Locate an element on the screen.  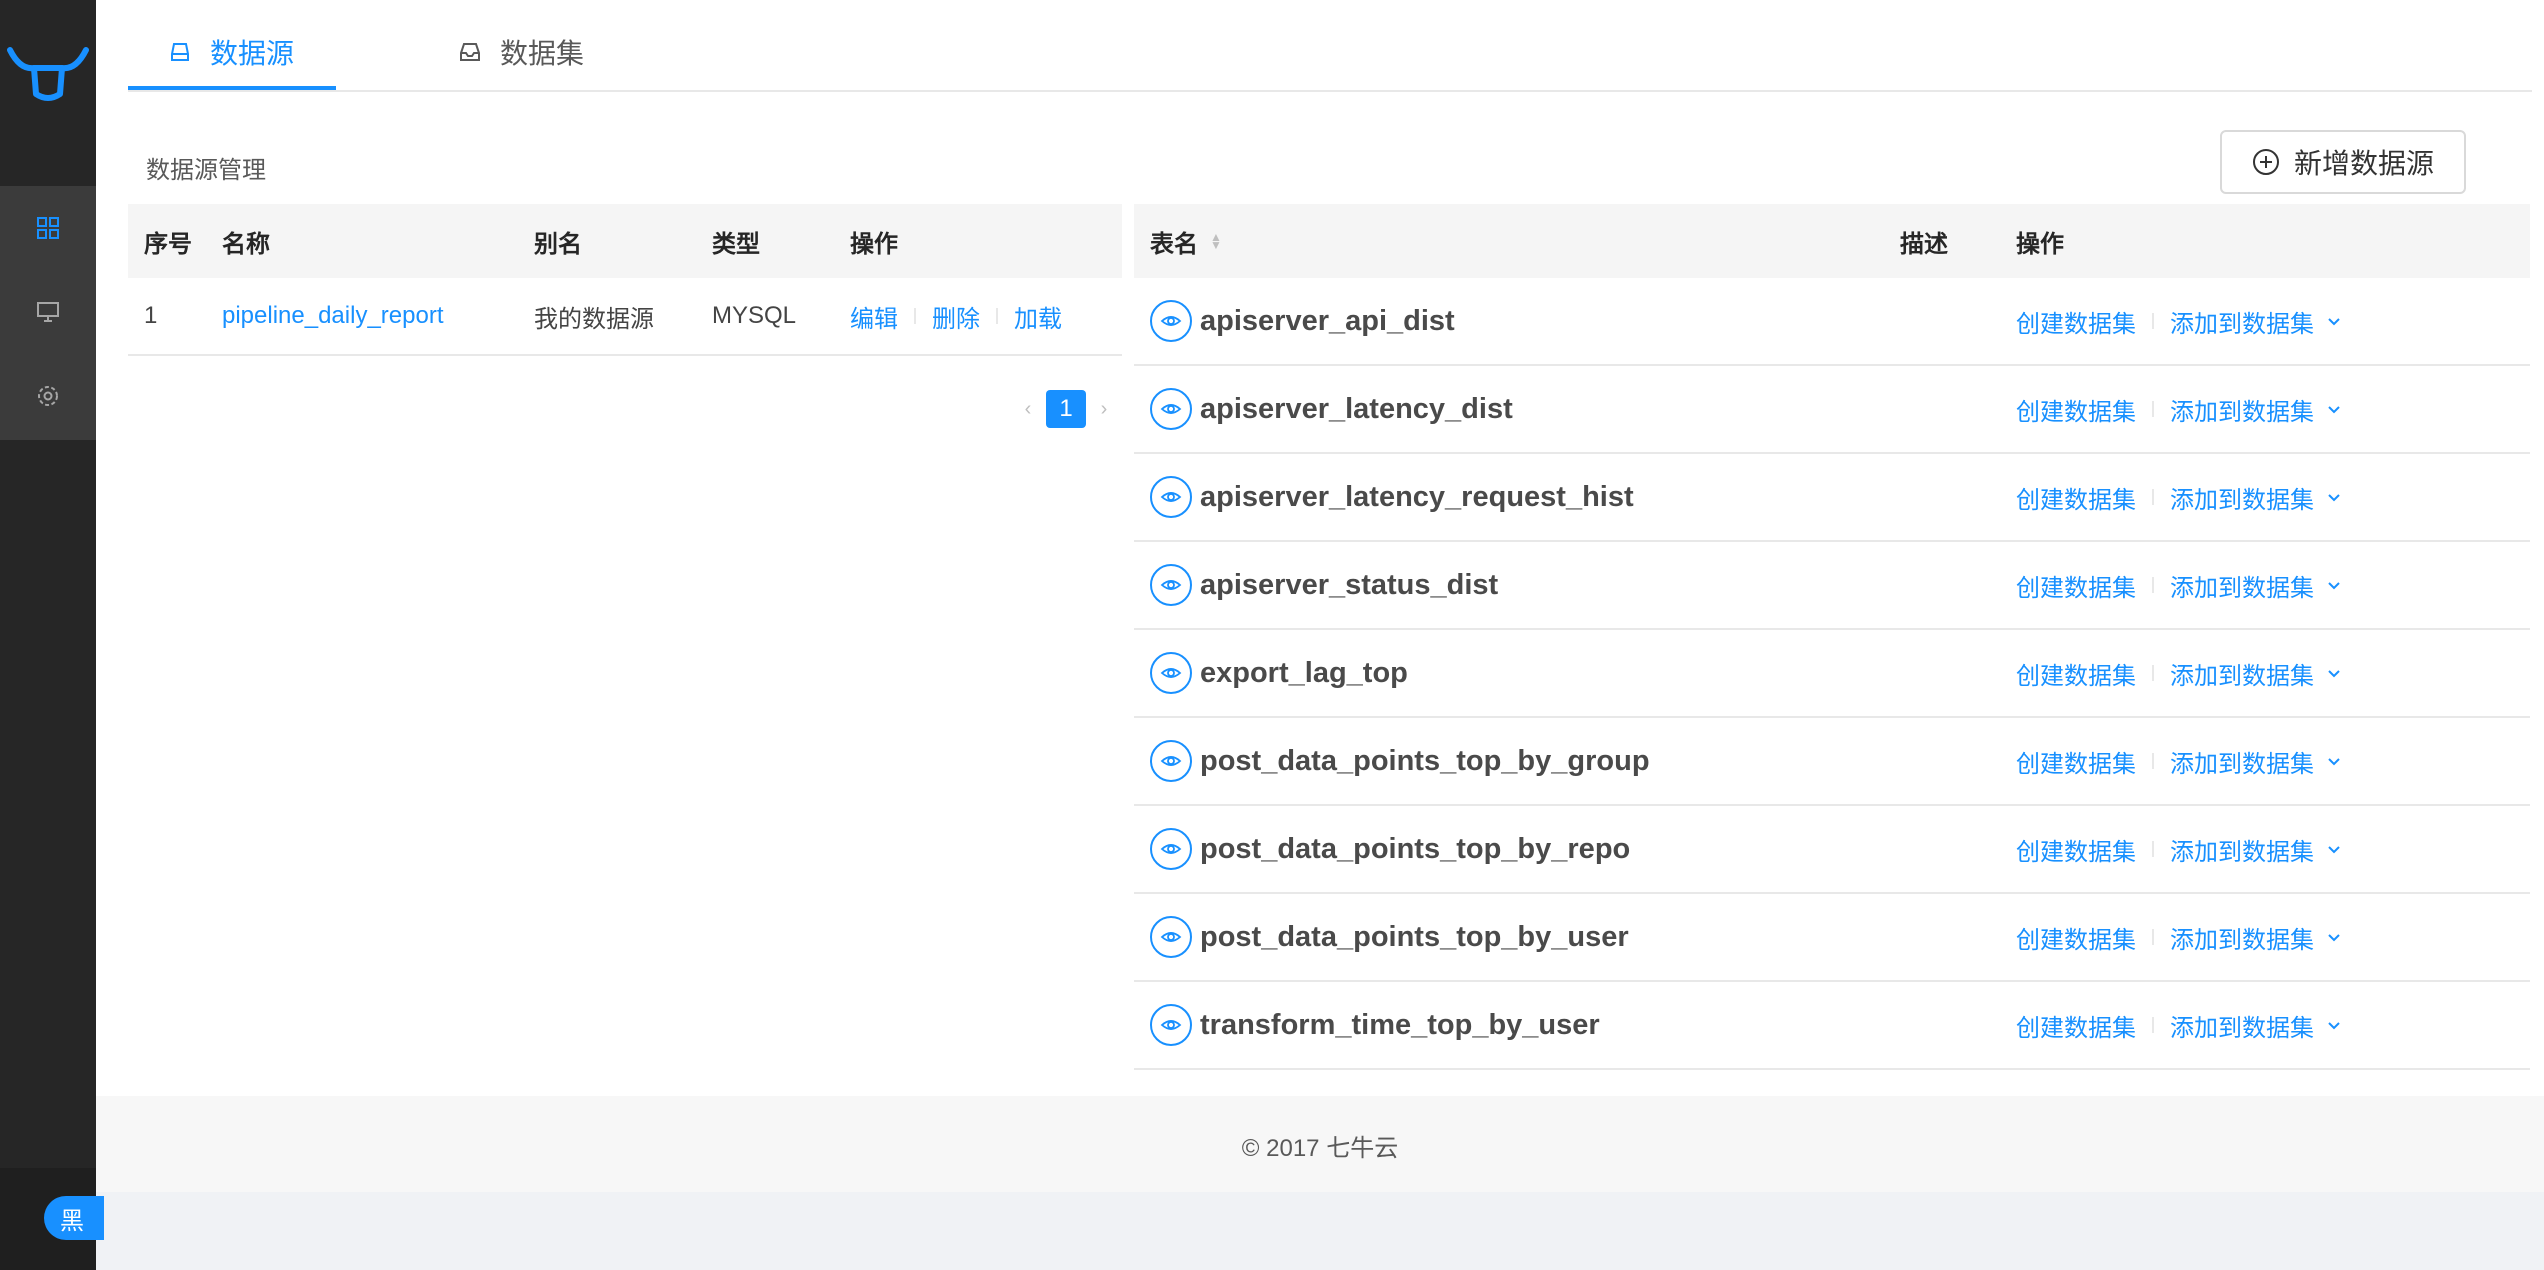
table-row: apiserver_latency_dist 创建数据集 添加到数据集 is located at coordinates (1832, 410).